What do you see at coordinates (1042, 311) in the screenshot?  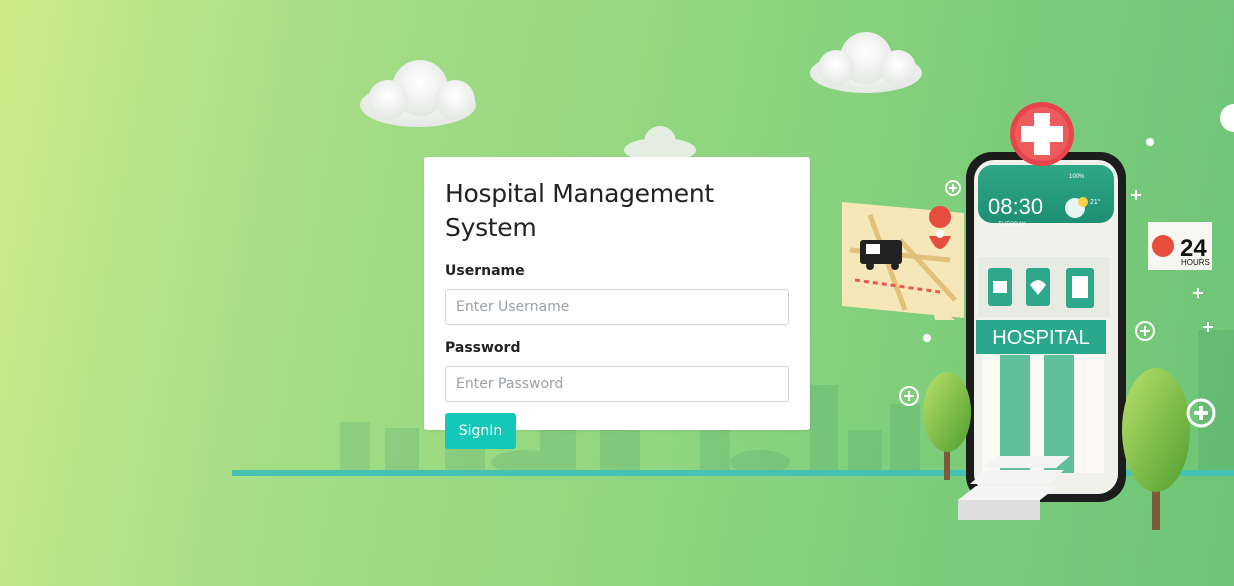 I see `phone-hospital: 08:30 TUESDAY 100% 21° HOSPITAL` at bounding box center [1042, 311].